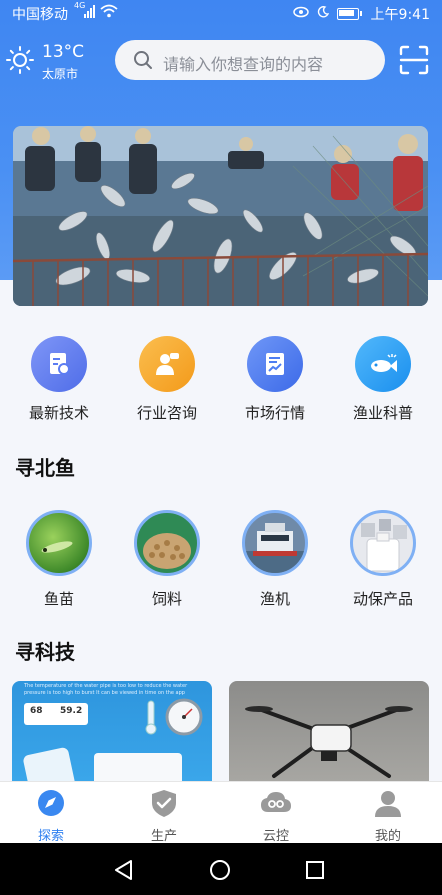 The width and height of the screenshot is (442, 895). I want to click on animal-protection-image, so click(383, 543).